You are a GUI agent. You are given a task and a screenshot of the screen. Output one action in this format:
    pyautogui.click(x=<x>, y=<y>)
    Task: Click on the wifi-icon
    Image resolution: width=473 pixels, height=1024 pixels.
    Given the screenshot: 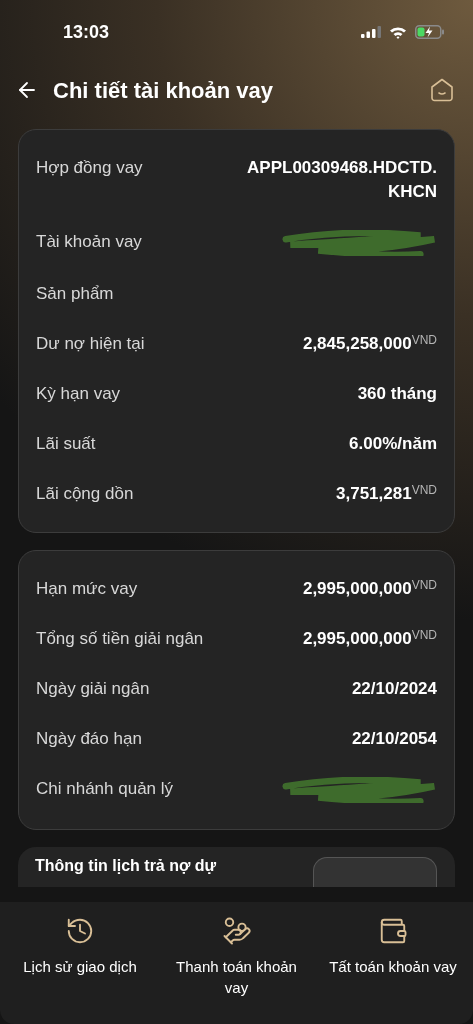 What is the action you would take?
    pyautogui.click(x=398, y=32)
    